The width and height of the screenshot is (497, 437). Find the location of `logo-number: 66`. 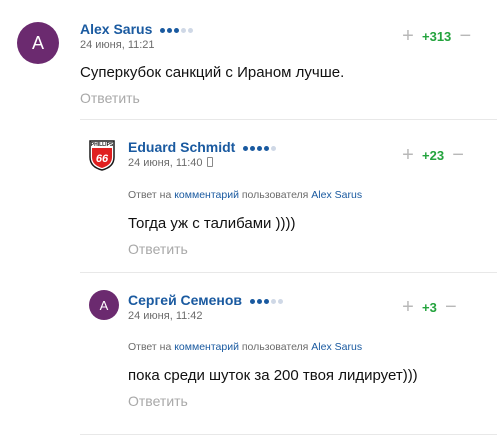

logo-number: 66 is located at coordinates (102, 159).